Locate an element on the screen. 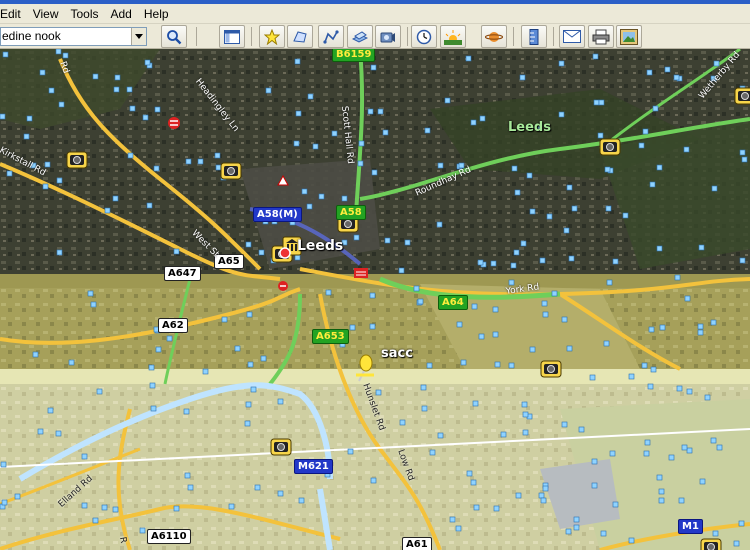  search-input: edine nook is located at coordinates (73, 36).